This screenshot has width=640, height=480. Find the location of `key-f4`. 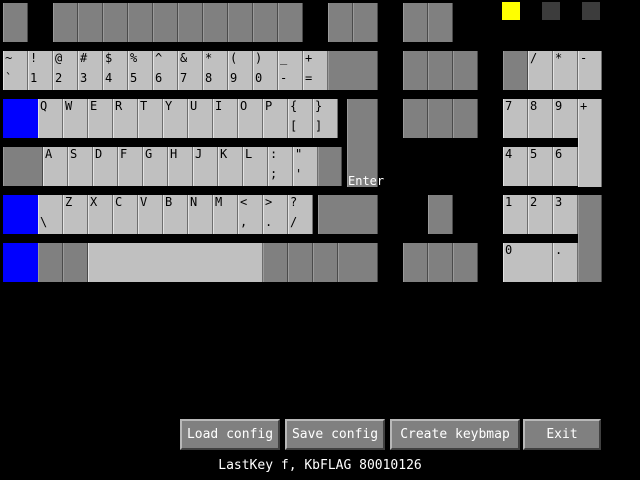

key-f4 is located at coordinates (140, 22).